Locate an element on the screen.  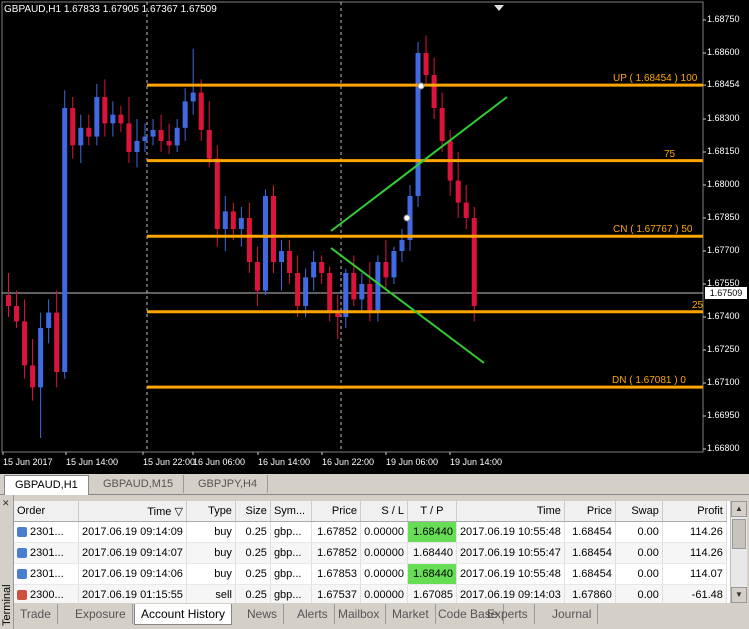
col-price: Price is located at coordinates (336, 511).